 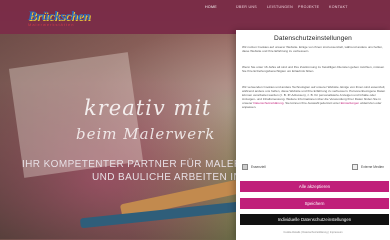 I want to click on nav-services: LEISTUNGEN, so click(x=282, y=7).